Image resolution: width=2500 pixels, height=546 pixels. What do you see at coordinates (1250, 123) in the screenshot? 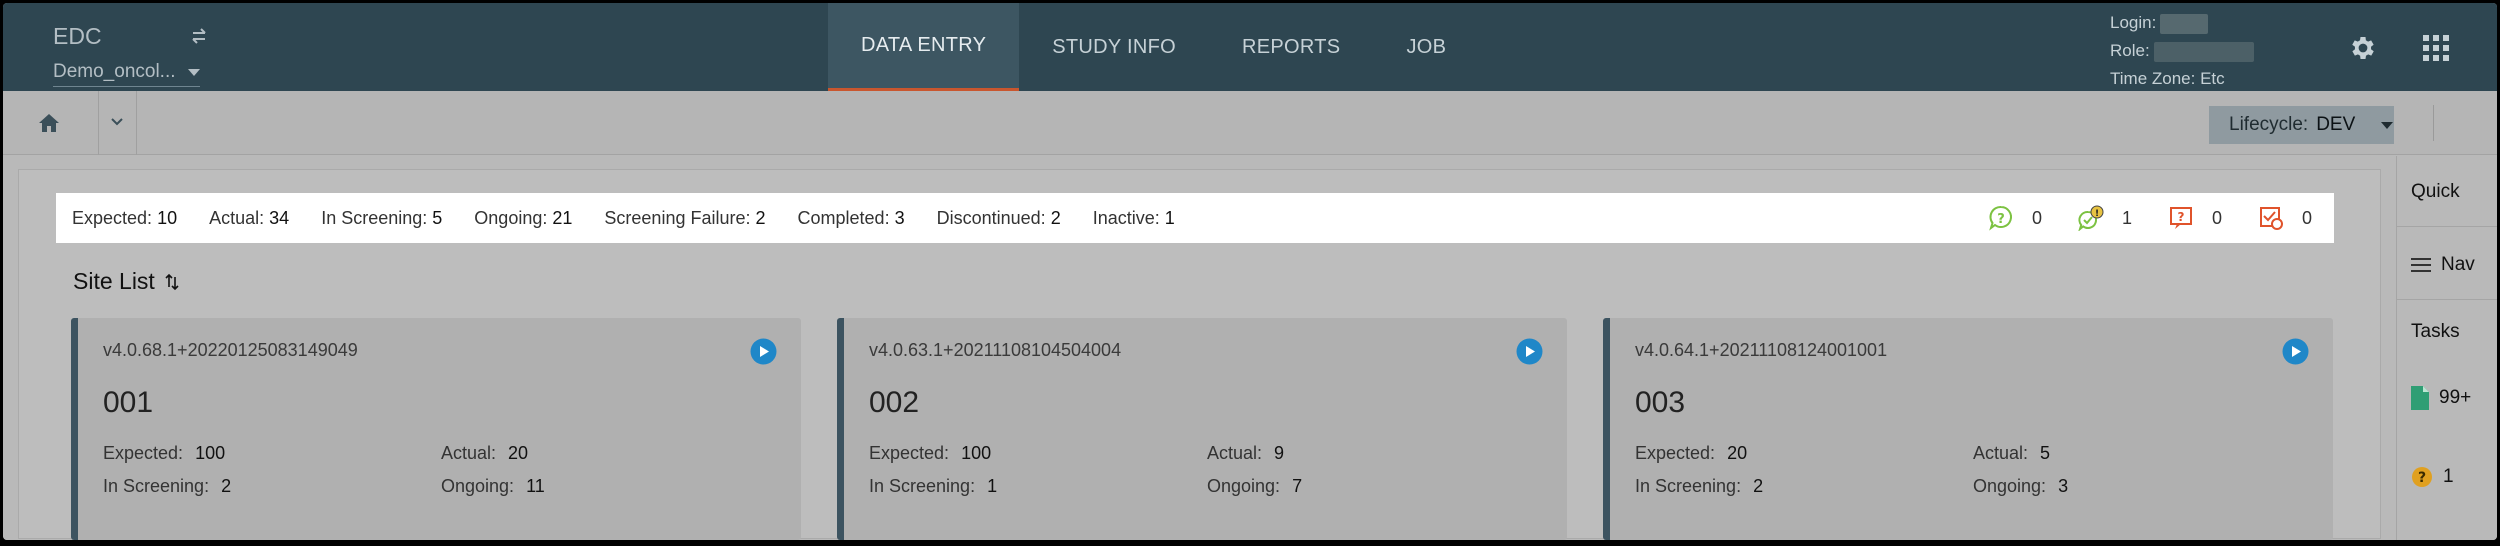
I see `sub-toolbar: Lifecycle: DEV` at bounding box center [1250, 123].